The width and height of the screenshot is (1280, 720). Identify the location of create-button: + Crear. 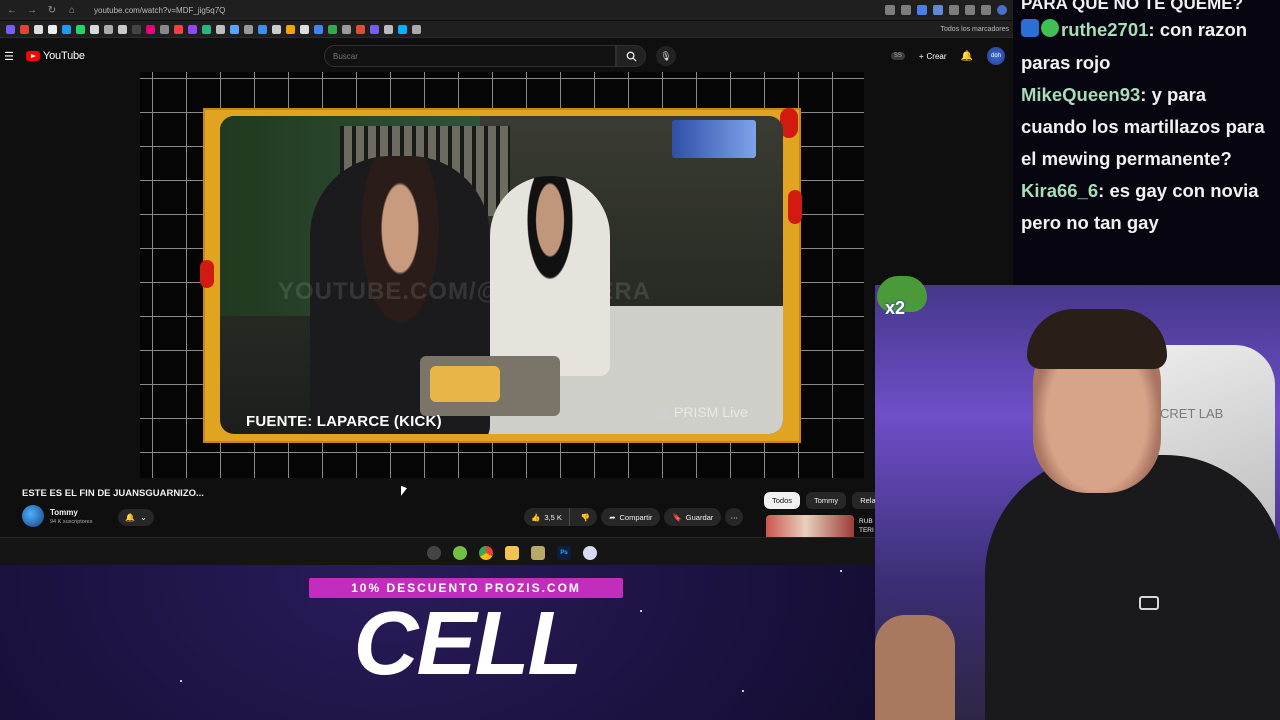
(933, 56).